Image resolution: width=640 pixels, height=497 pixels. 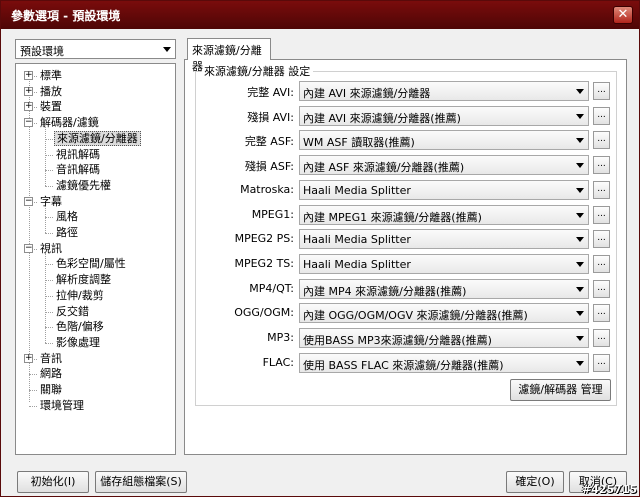 I want to click on tree-item-label: 反交錯, so click(x=72, y=311).